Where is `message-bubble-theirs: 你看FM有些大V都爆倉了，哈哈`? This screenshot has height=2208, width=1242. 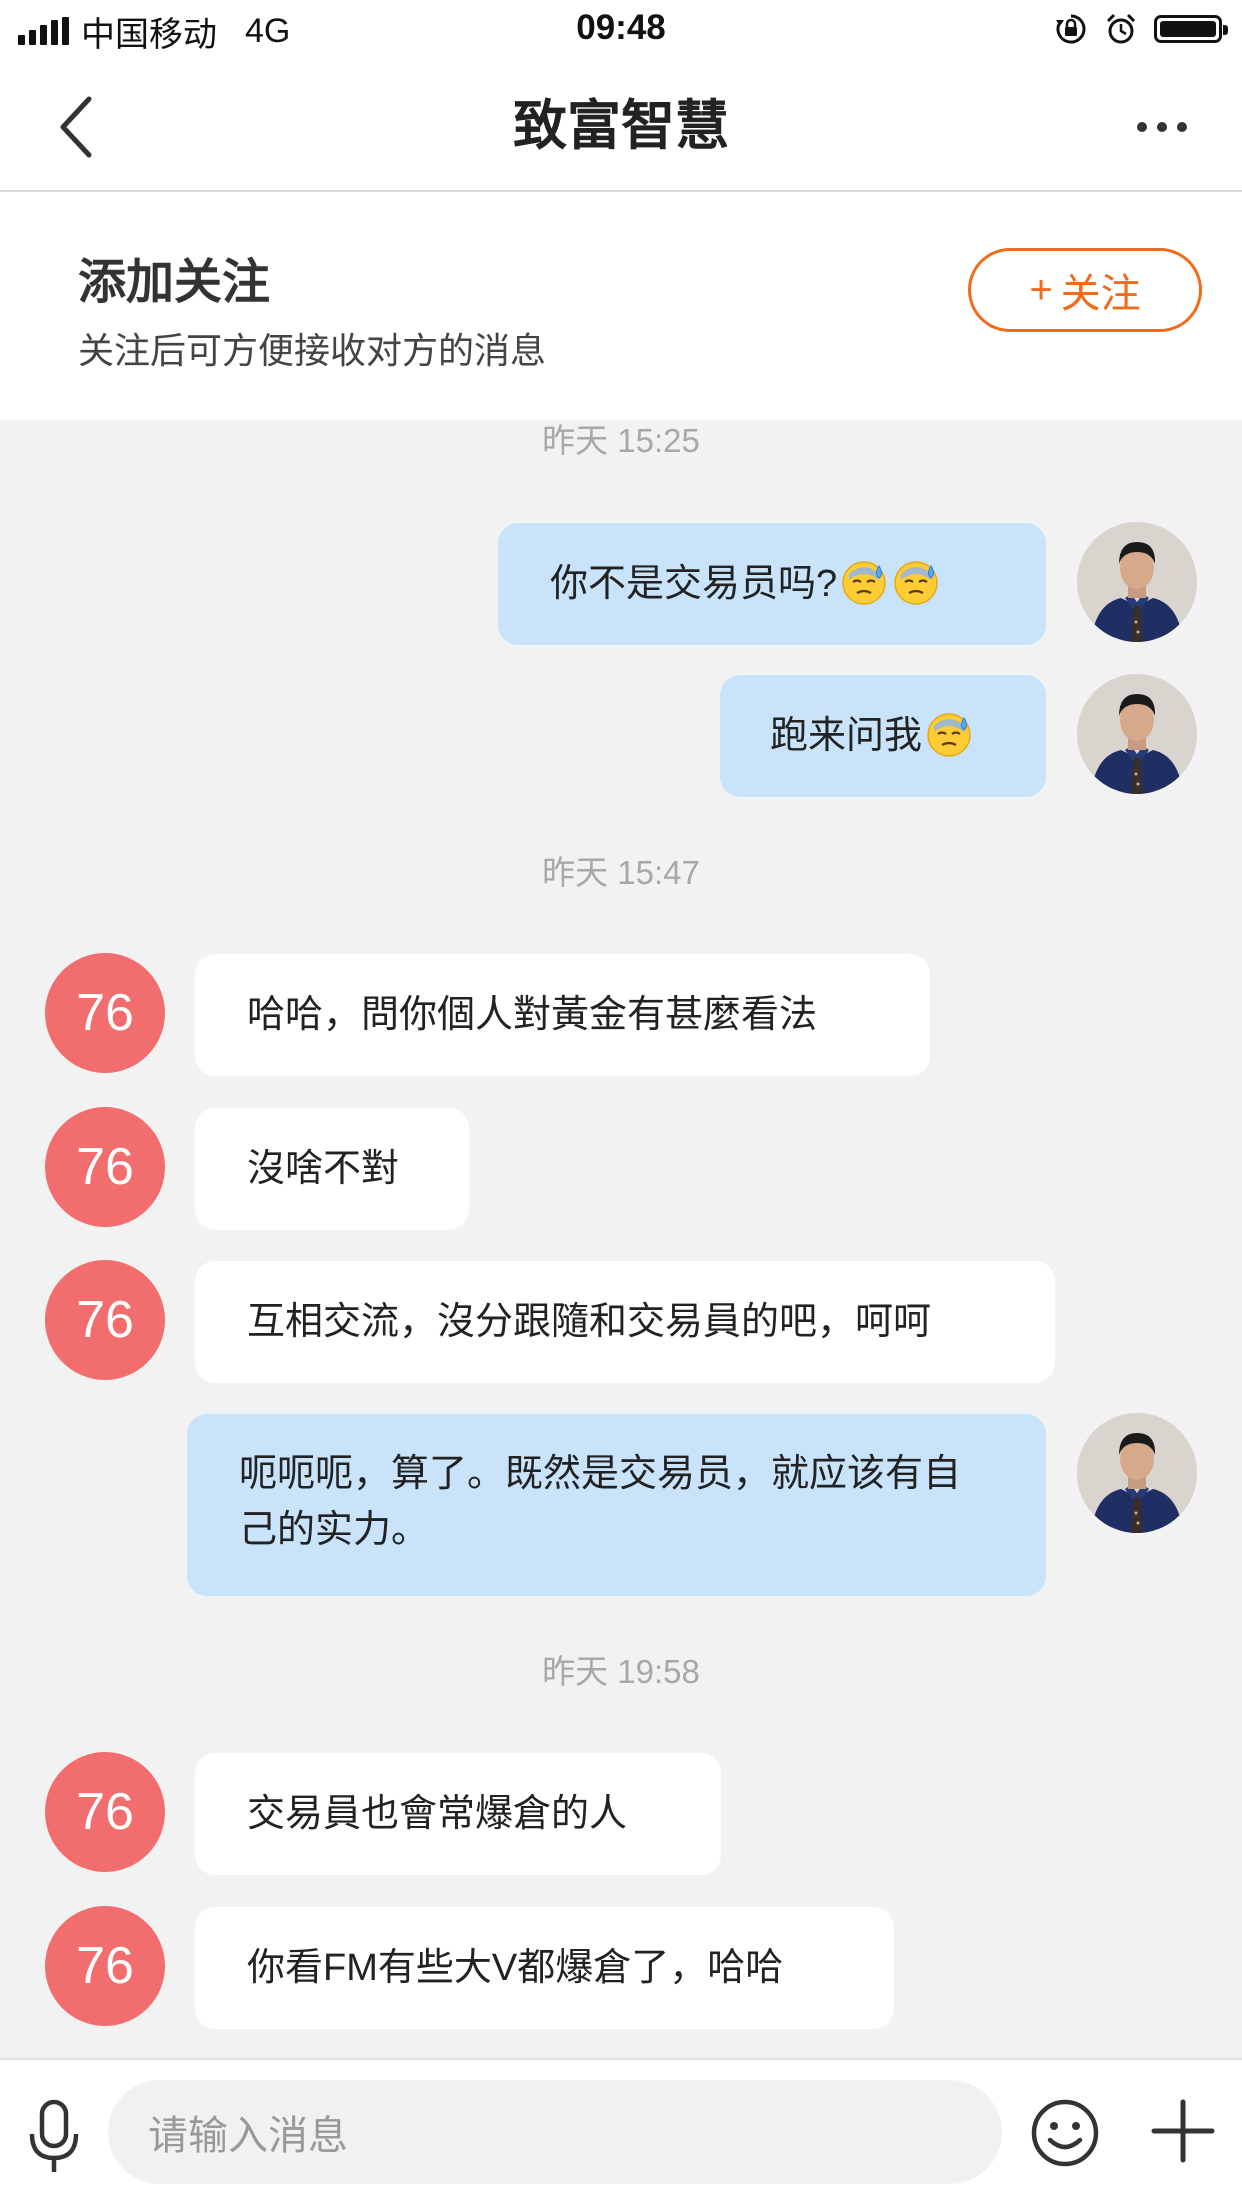
message-bubble-theirs: 你看FM有些大V都爆倉了，哈哈 is located at coordinates (544, 1968).